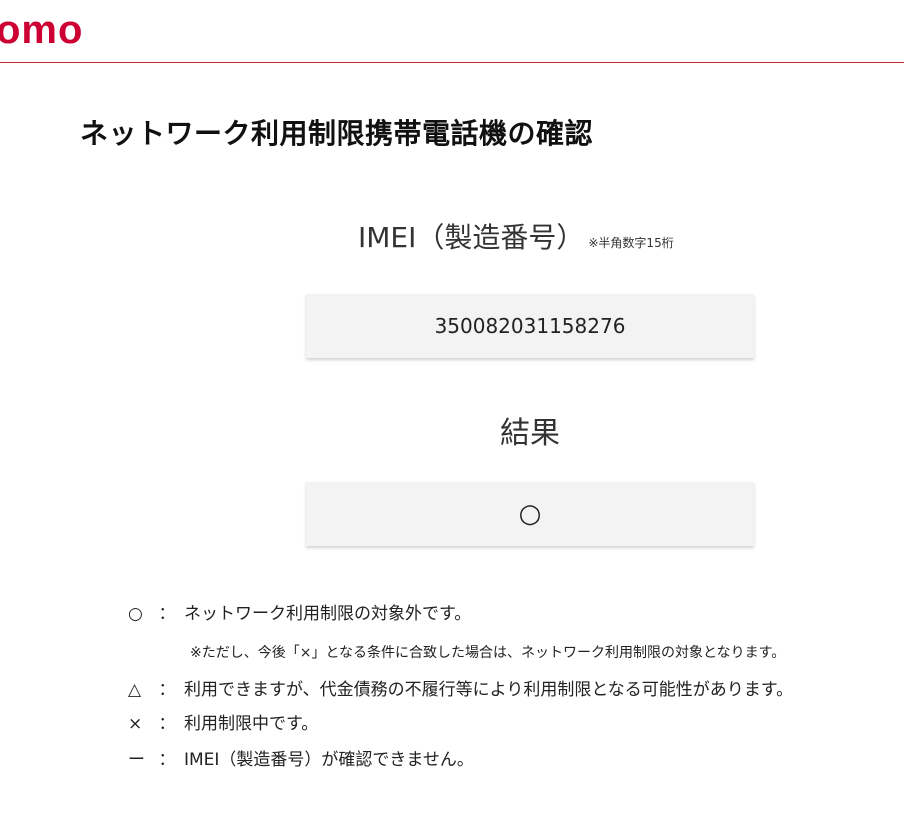 The height and width of the screenshot is (815, 904). What do you see at coordinates (452, 31) in the screenshot?
I see `site-header: omo` at bounding box center [452, 31].